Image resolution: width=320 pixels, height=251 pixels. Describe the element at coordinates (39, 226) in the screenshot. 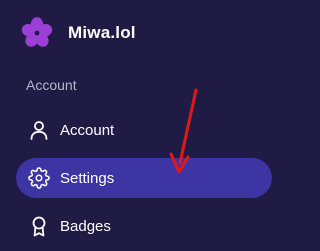

I see `badge-icon` at that location.